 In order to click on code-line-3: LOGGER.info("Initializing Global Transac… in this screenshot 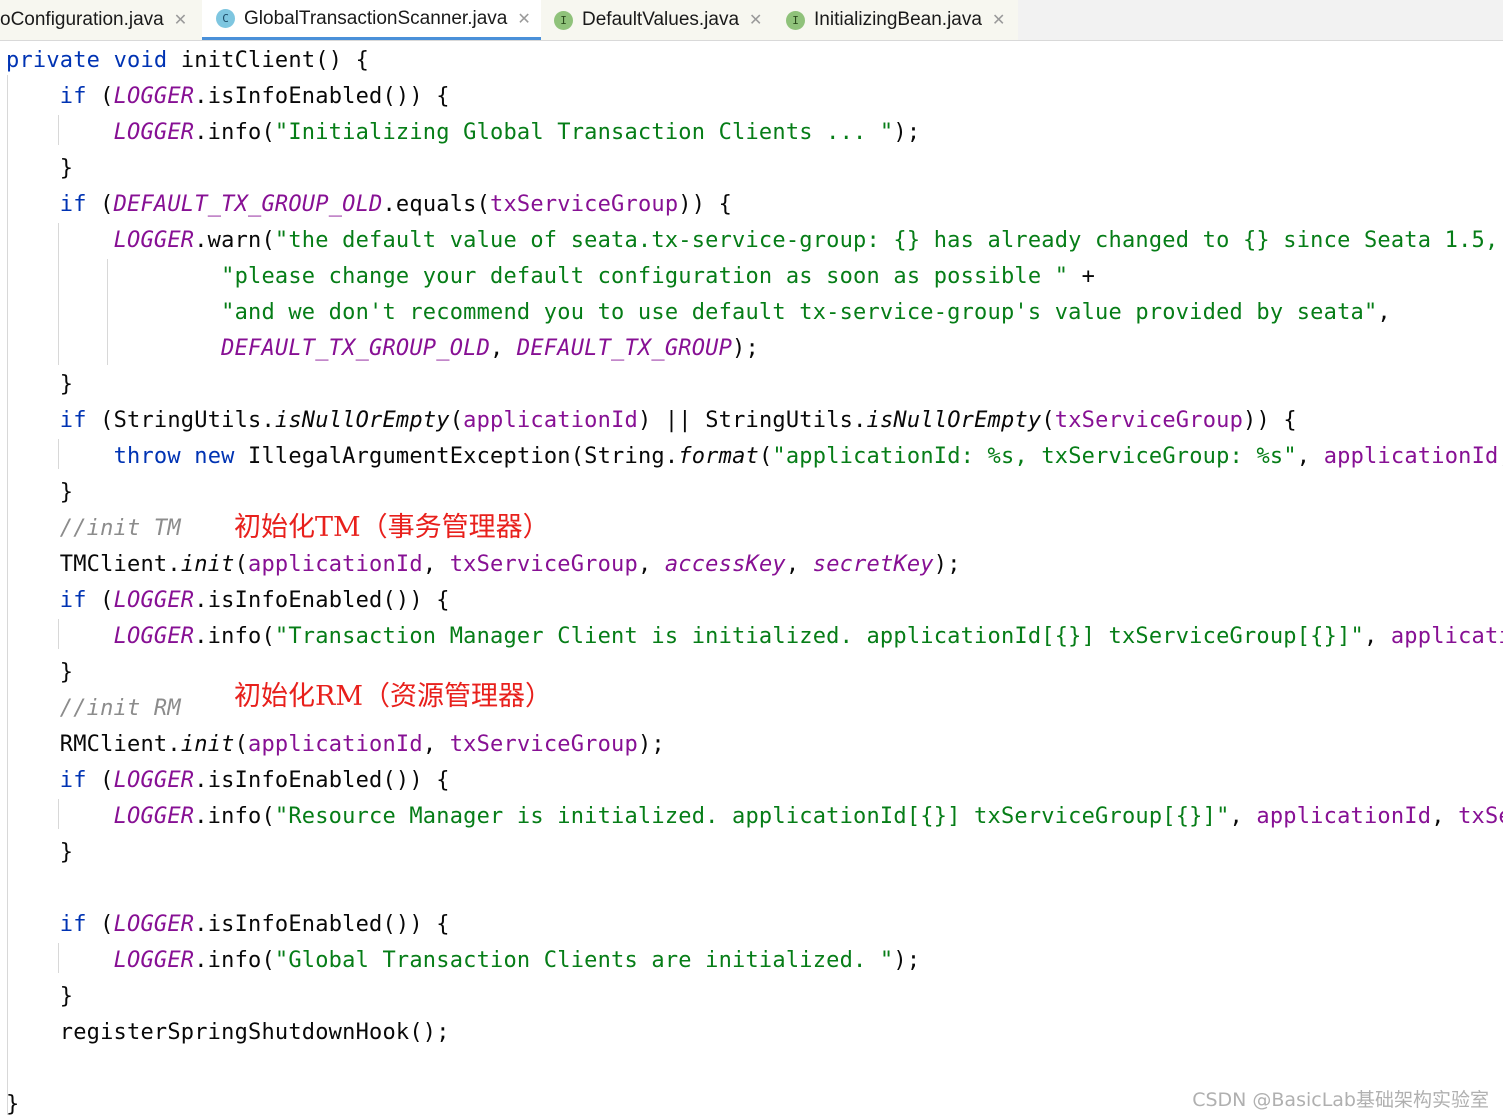, I will do `click(517, 132)`.